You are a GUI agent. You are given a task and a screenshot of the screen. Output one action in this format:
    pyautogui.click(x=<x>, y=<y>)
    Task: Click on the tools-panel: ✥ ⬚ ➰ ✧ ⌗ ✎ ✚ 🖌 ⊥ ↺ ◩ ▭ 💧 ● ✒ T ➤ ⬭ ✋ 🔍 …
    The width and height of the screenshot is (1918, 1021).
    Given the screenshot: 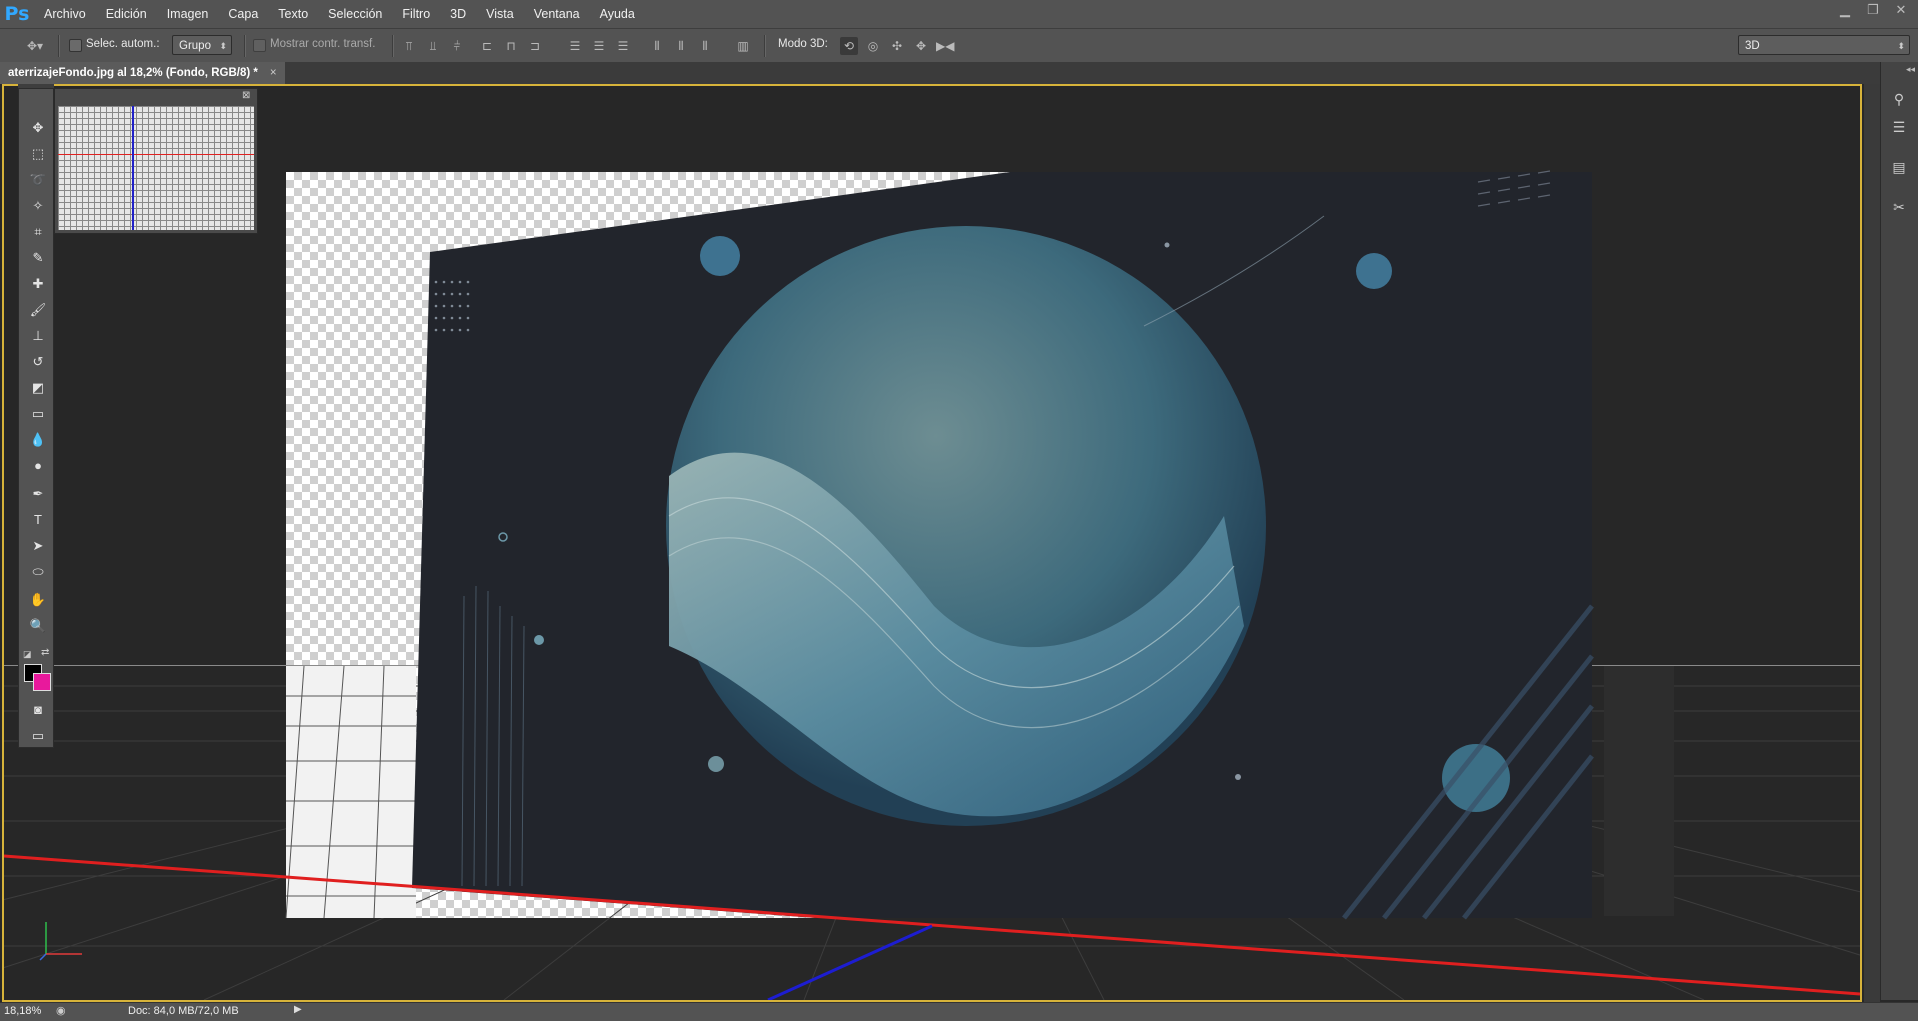 What is the action you would take?
    pyautogui.click(x=36, y=418)
    